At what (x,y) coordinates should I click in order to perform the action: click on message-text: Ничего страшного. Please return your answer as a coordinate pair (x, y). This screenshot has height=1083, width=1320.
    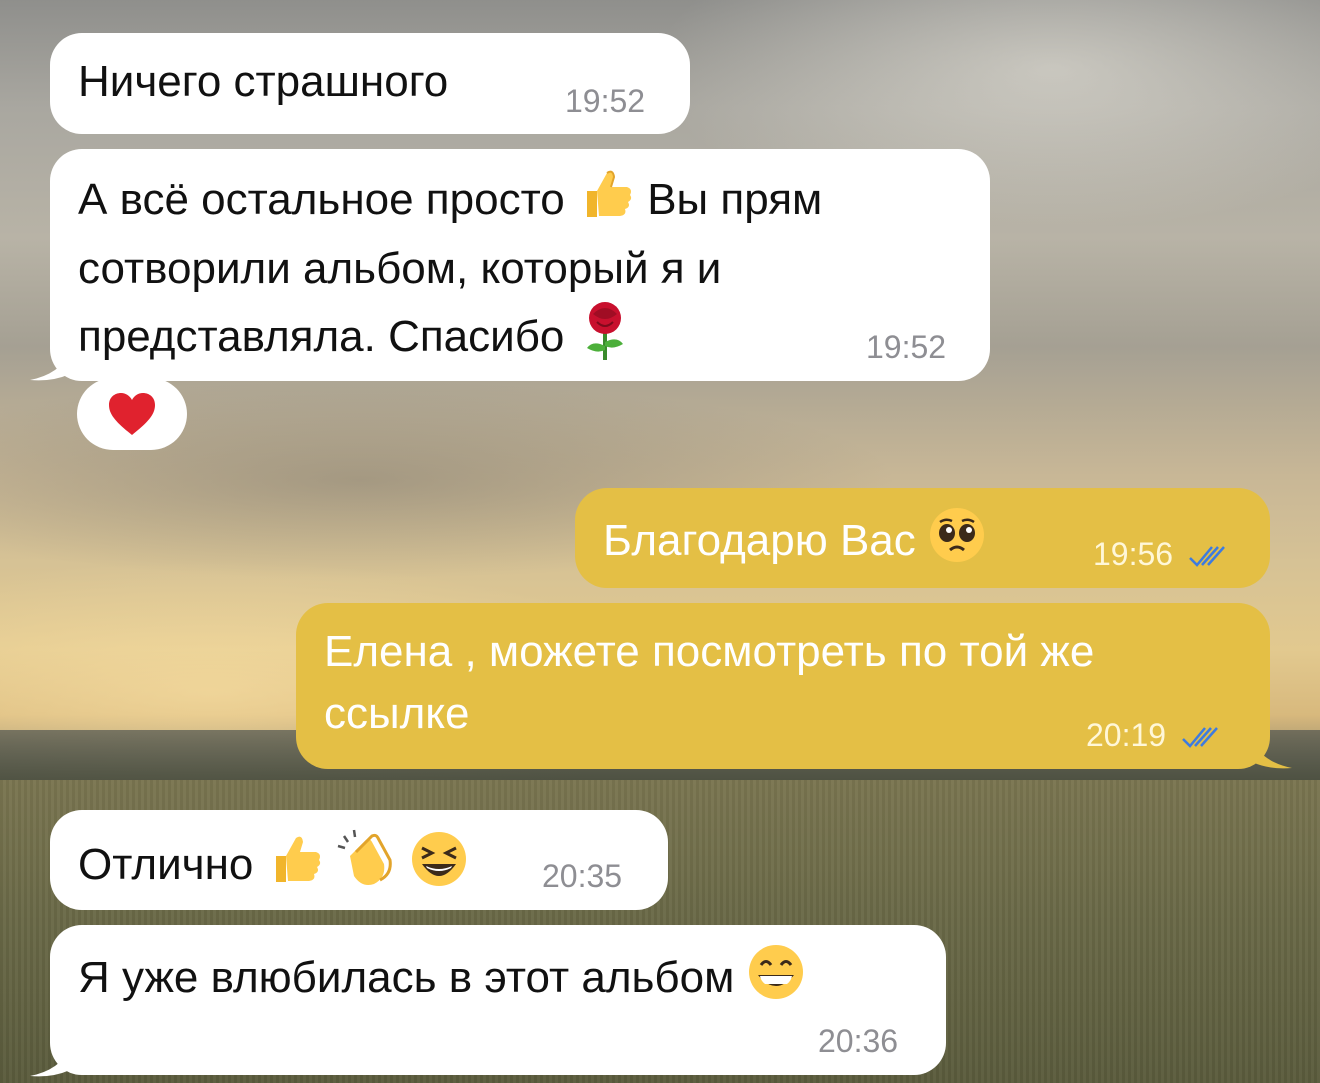
    Looking at the image, I should click on (263, 81).